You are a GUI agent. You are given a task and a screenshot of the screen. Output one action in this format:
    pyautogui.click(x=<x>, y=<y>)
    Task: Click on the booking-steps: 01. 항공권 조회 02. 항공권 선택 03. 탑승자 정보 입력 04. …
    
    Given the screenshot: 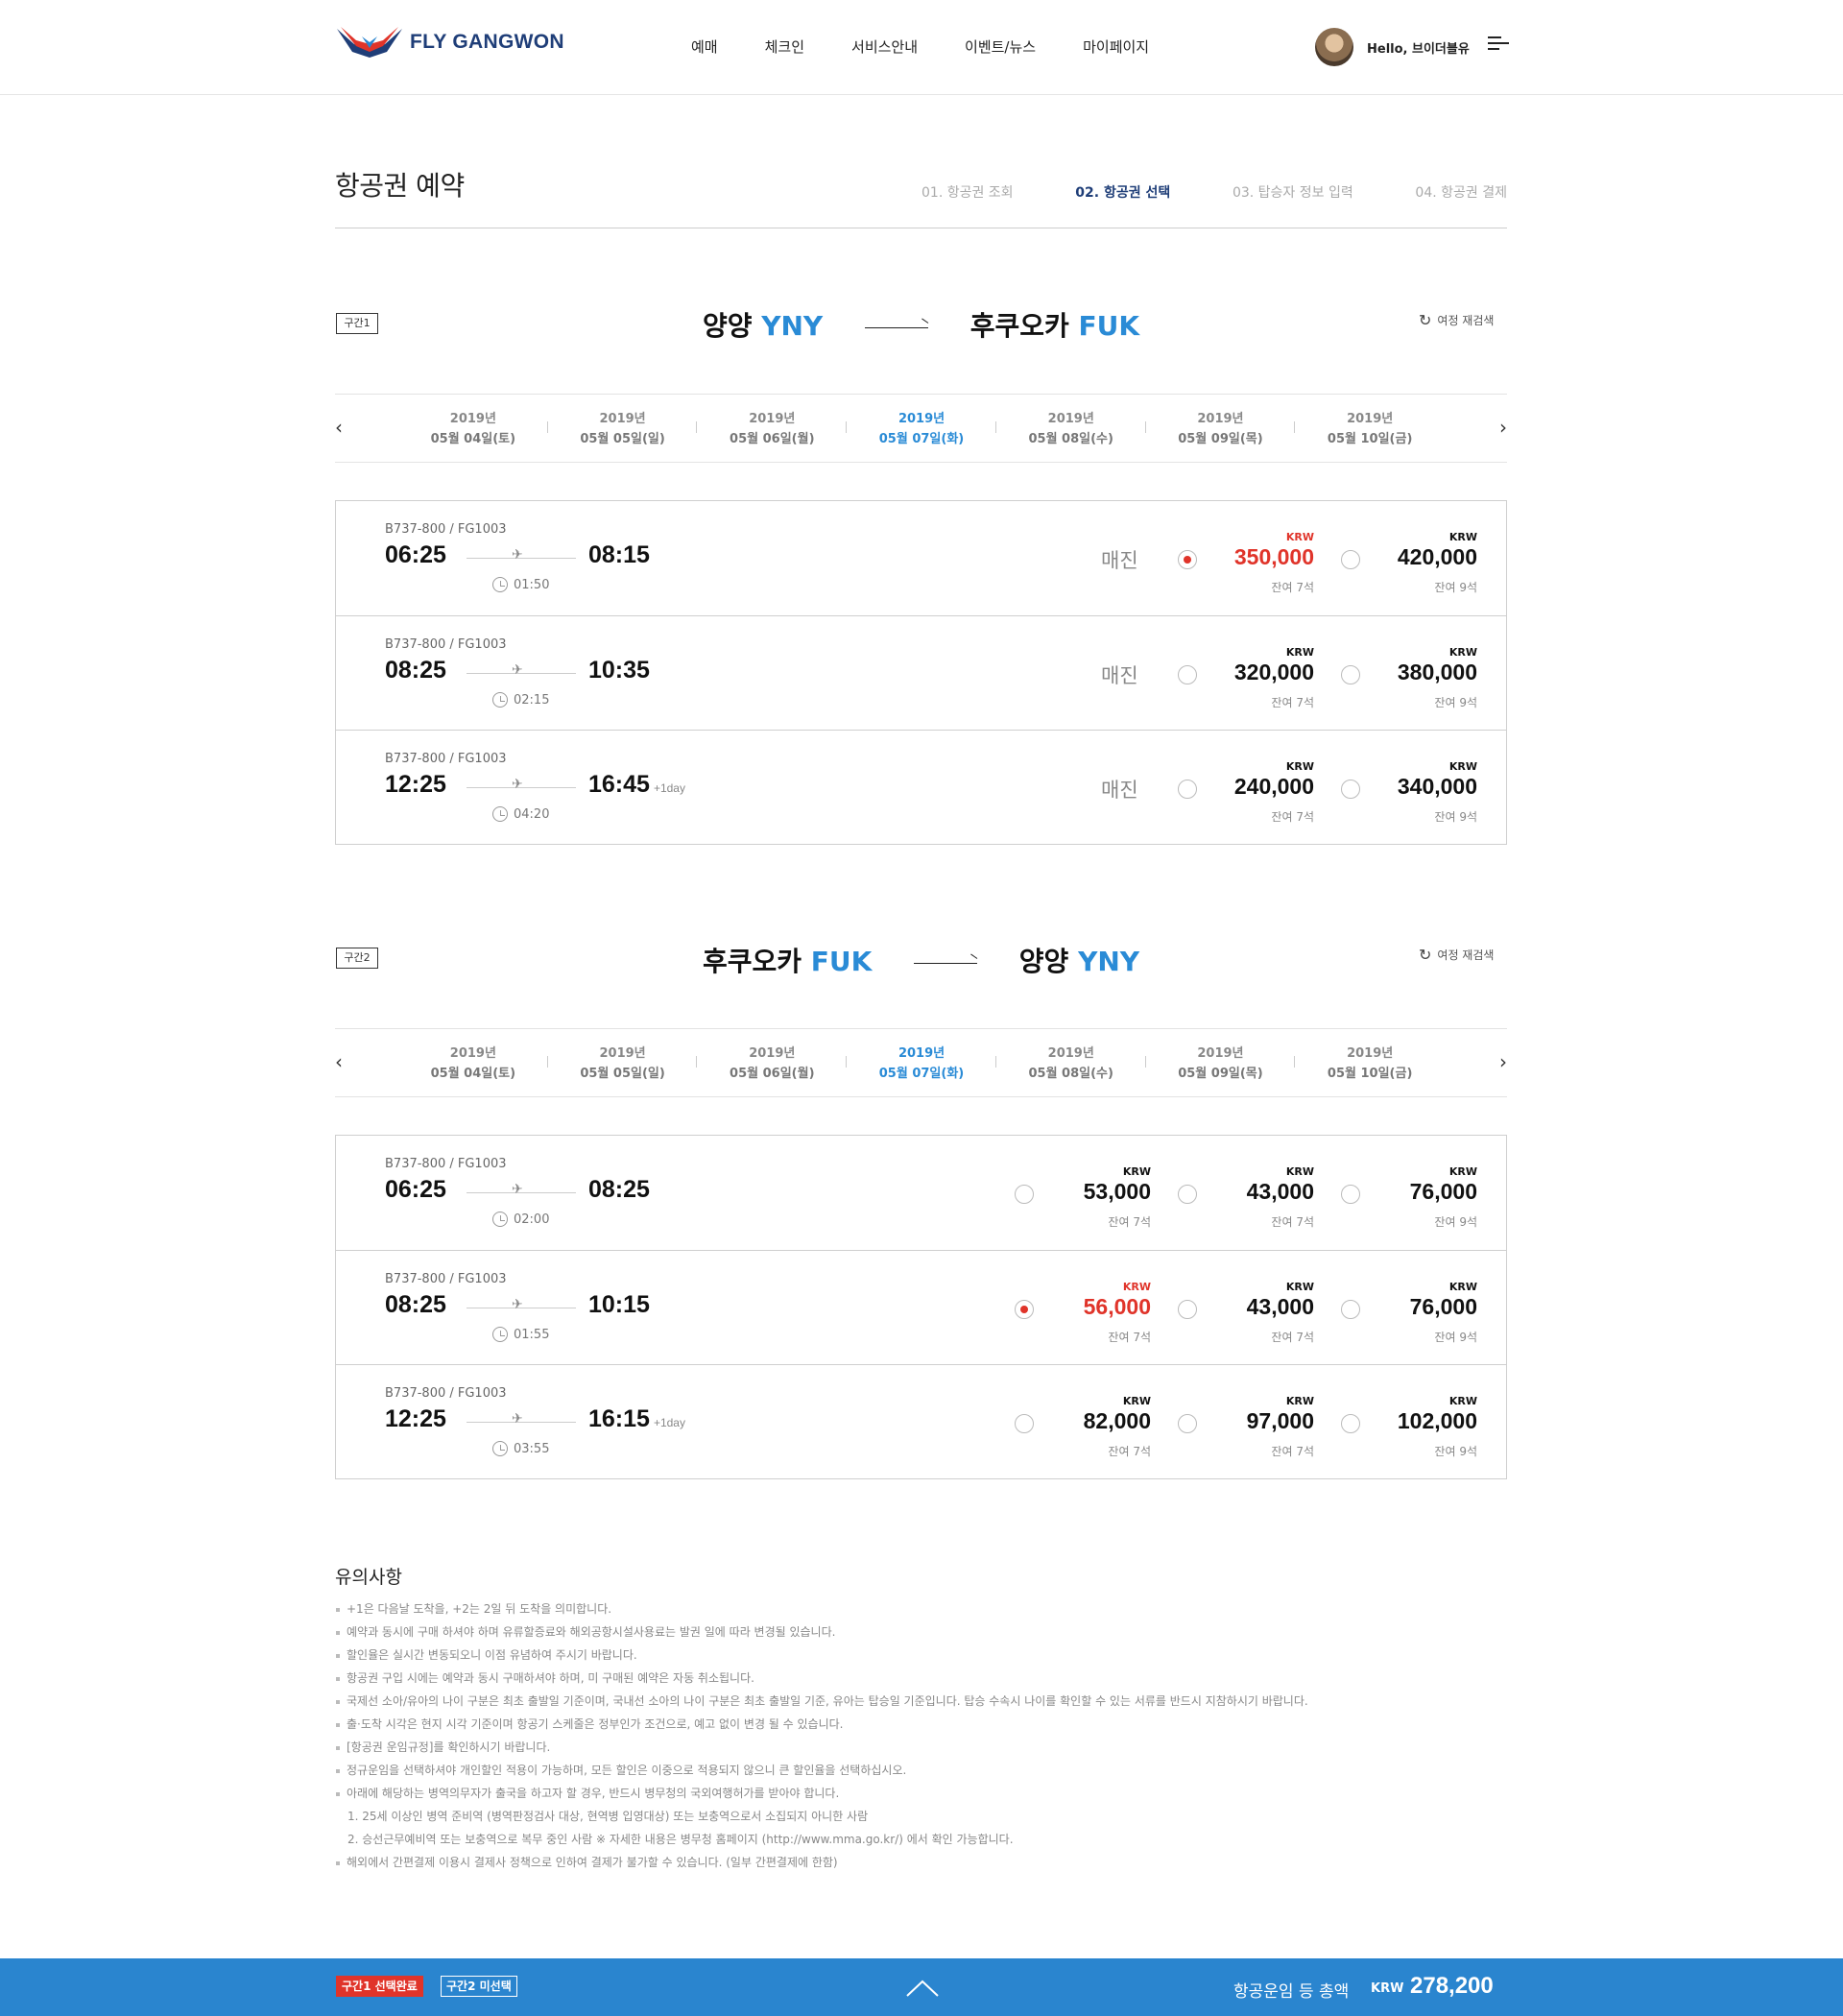 What is the action you would take?
    pyautogui.click(x=1214, y=192)
    